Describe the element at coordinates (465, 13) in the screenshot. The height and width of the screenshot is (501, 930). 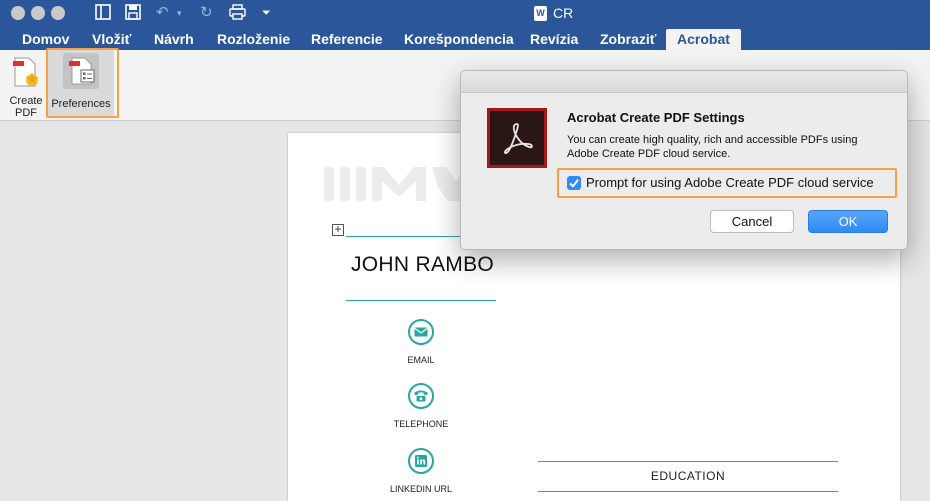
I see `title-bar: ↶ ▾ ↻ ⏷ W CR` at that location.